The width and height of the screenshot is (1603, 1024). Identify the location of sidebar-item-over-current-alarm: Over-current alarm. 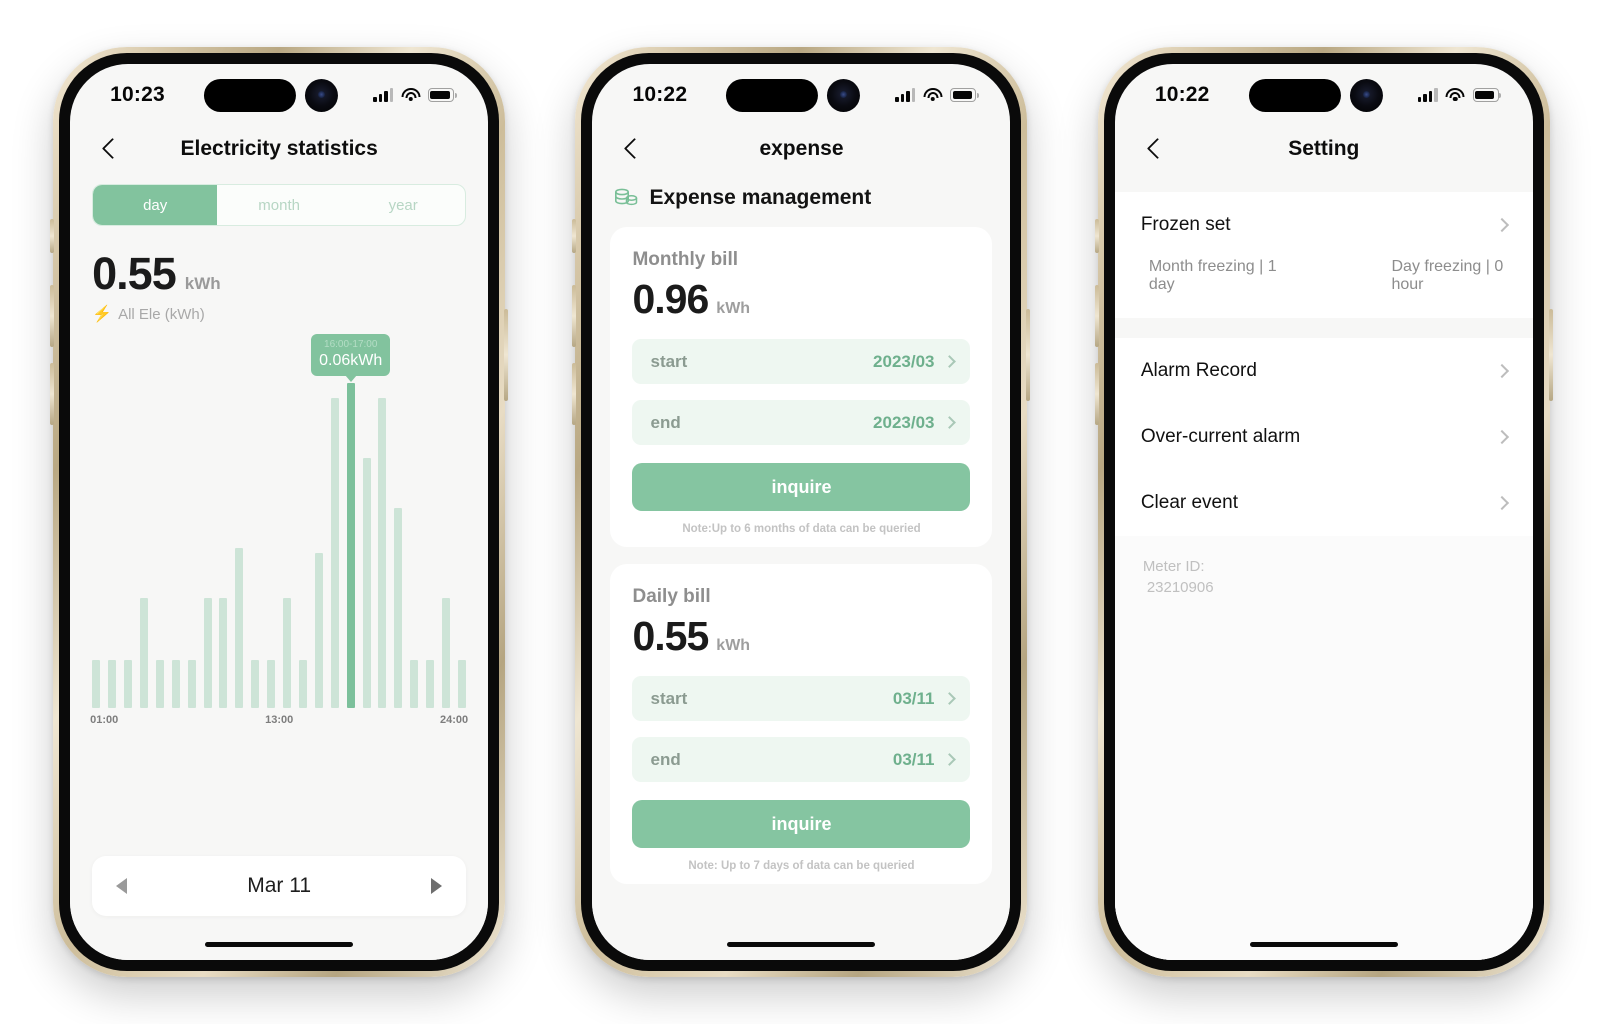
(1323, 437).